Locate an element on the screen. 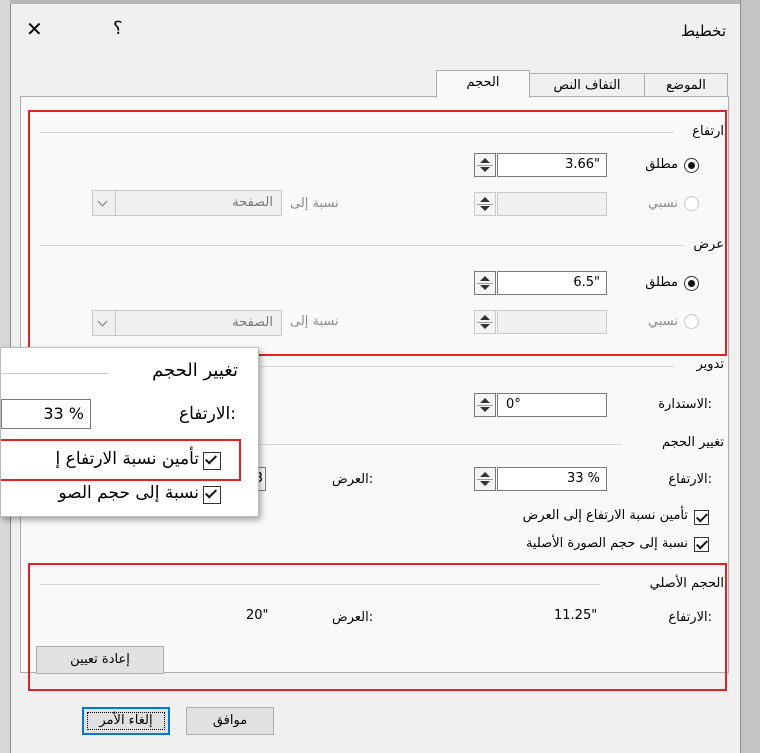  dialog-title: تخطيط is located at coordinates (703, 31).